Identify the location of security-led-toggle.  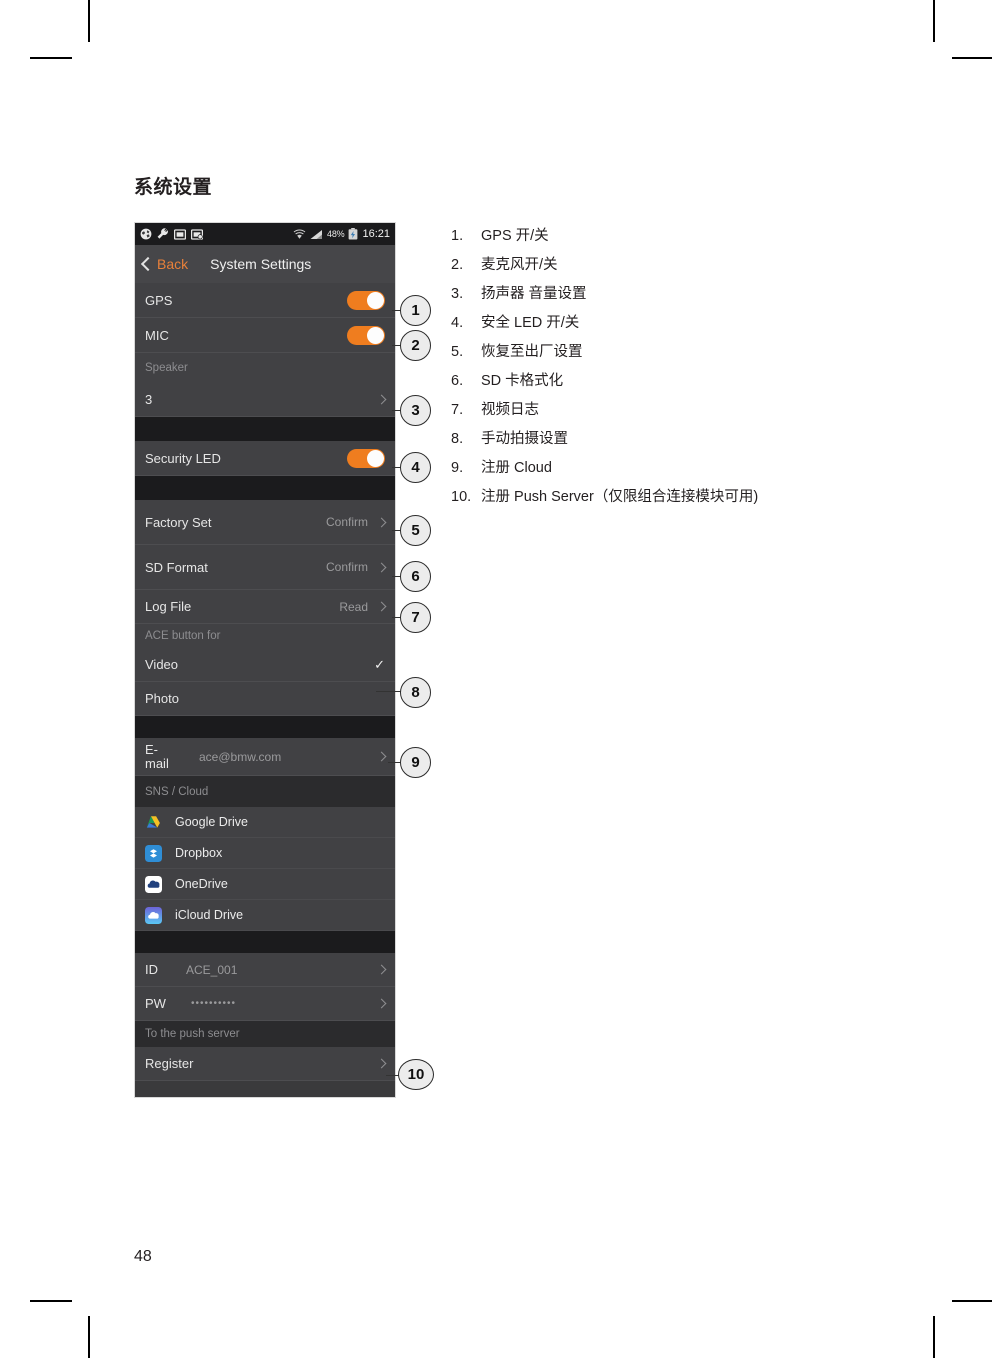
(366, 458).